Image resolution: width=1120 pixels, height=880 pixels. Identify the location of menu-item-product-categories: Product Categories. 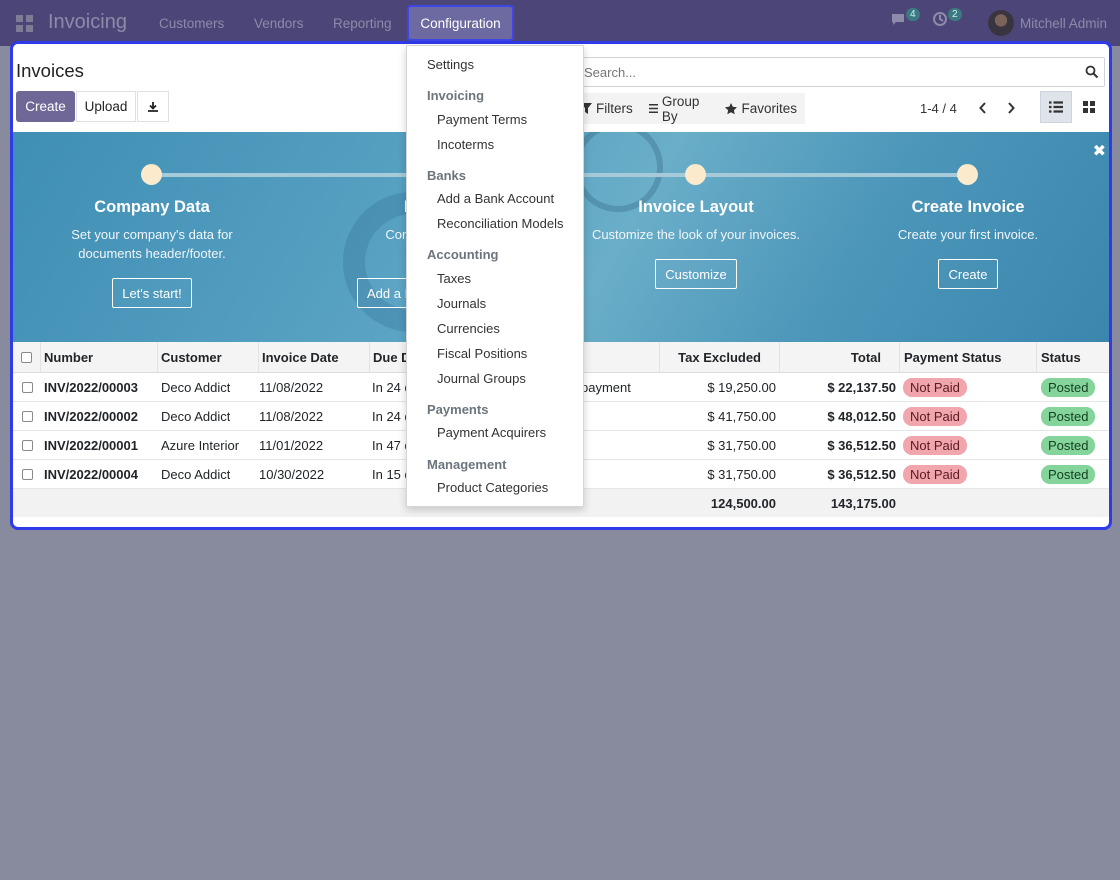
(492, 487).